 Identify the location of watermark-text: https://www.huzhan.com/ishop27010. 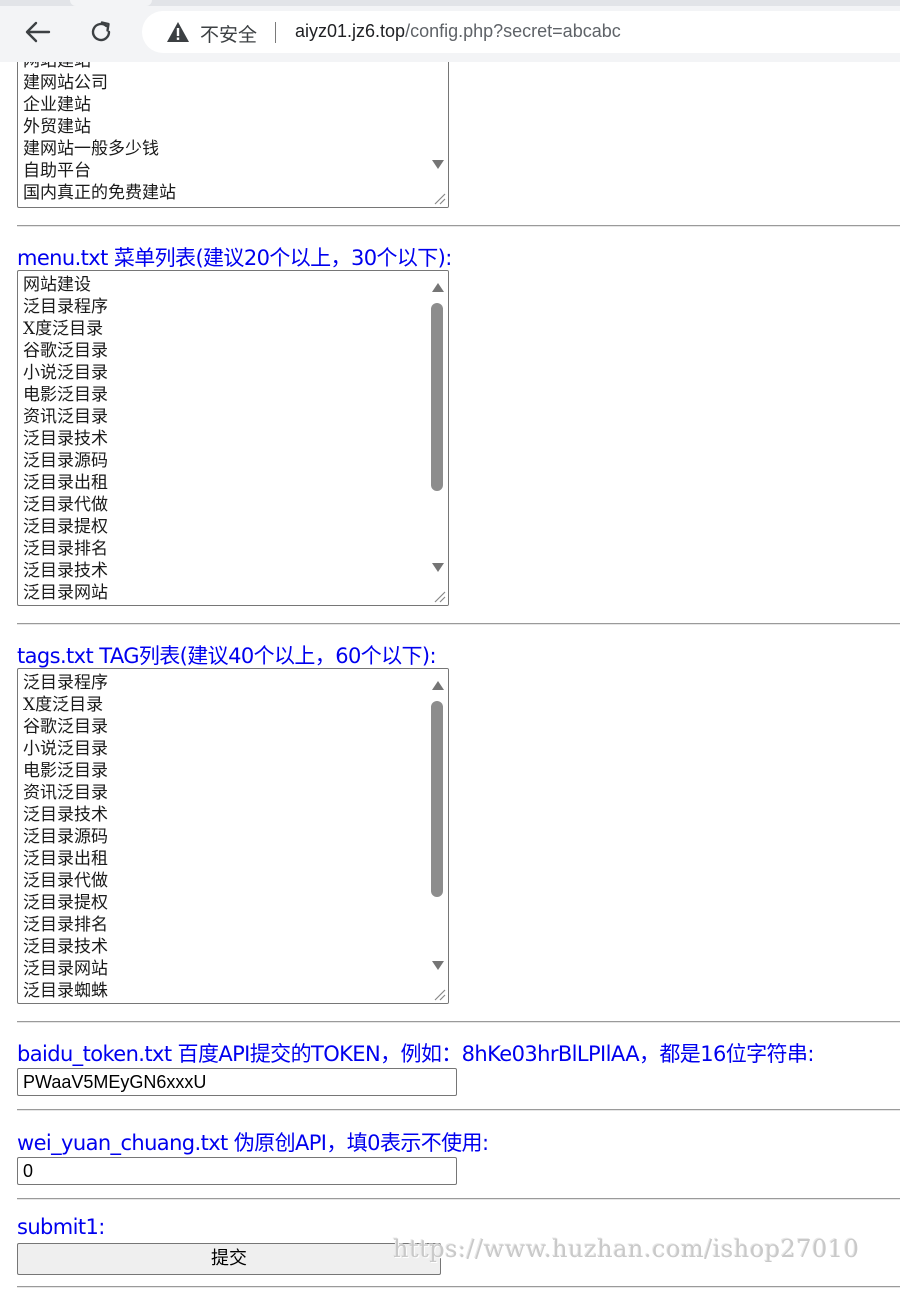
(626, 1249).